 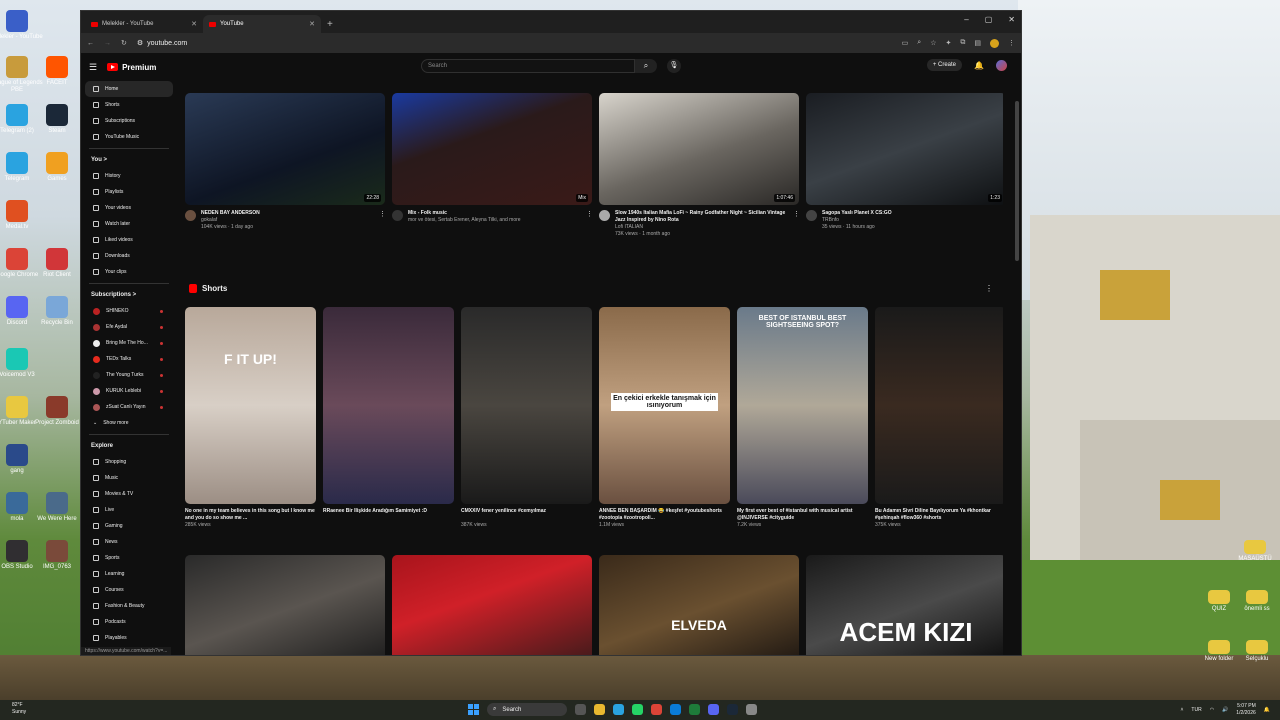 I want to click on task-view-icon, so click(x=580, y=709).